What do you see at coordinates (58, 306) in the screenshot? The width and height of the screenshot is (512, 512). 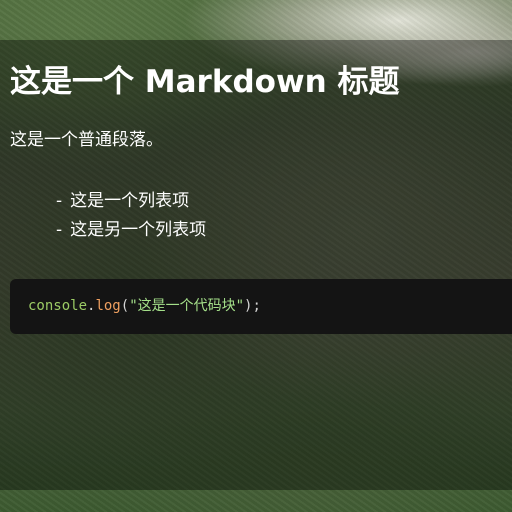 I see `code-object-token: console` at bounding box center [58, 306].